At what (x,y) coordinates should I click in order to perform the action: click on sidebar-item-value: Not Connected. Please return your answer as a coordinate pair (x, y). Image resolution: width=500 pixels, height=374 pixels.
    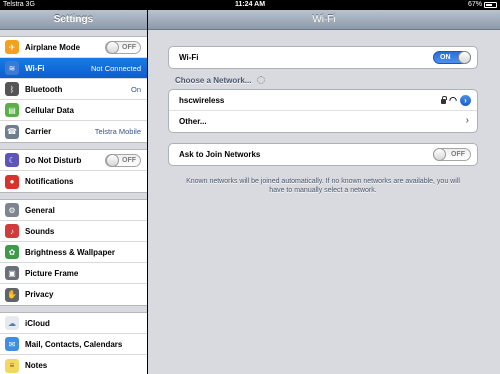
    Looking at the image, I should click on (115, 68).